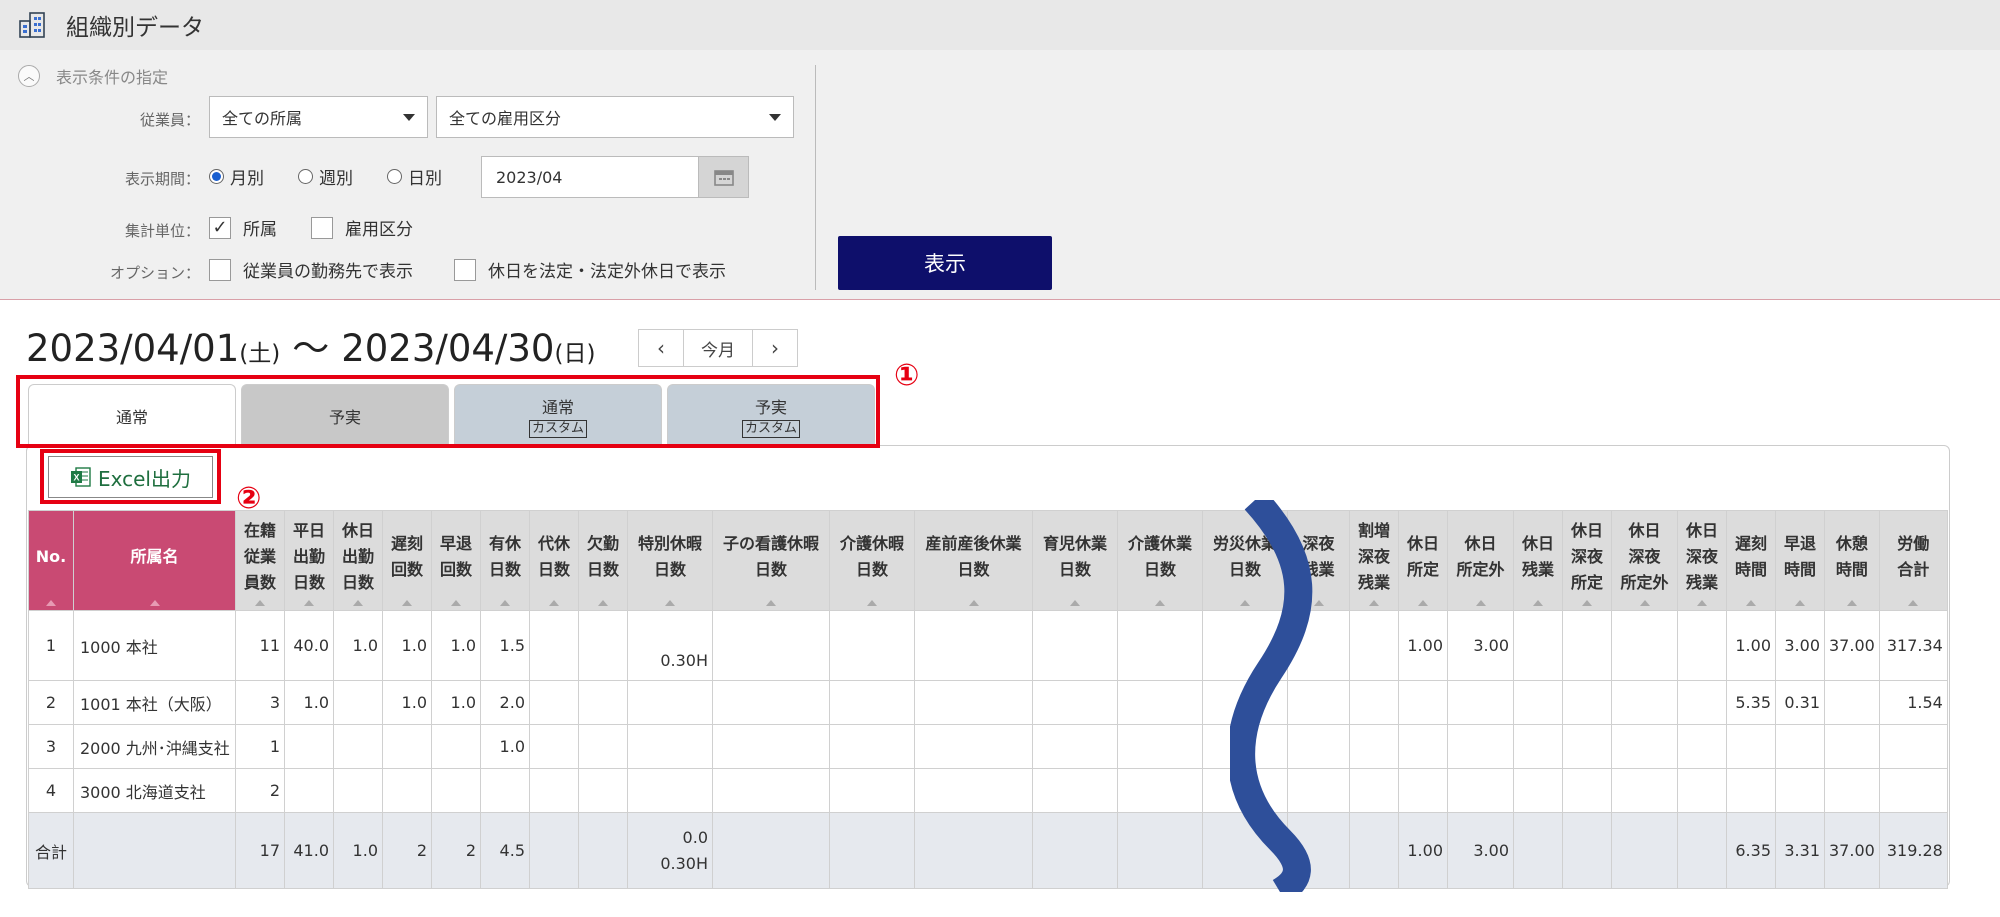 This screenshot has height=917, width=2000. I want to click on total-cell, so click(872, 850).